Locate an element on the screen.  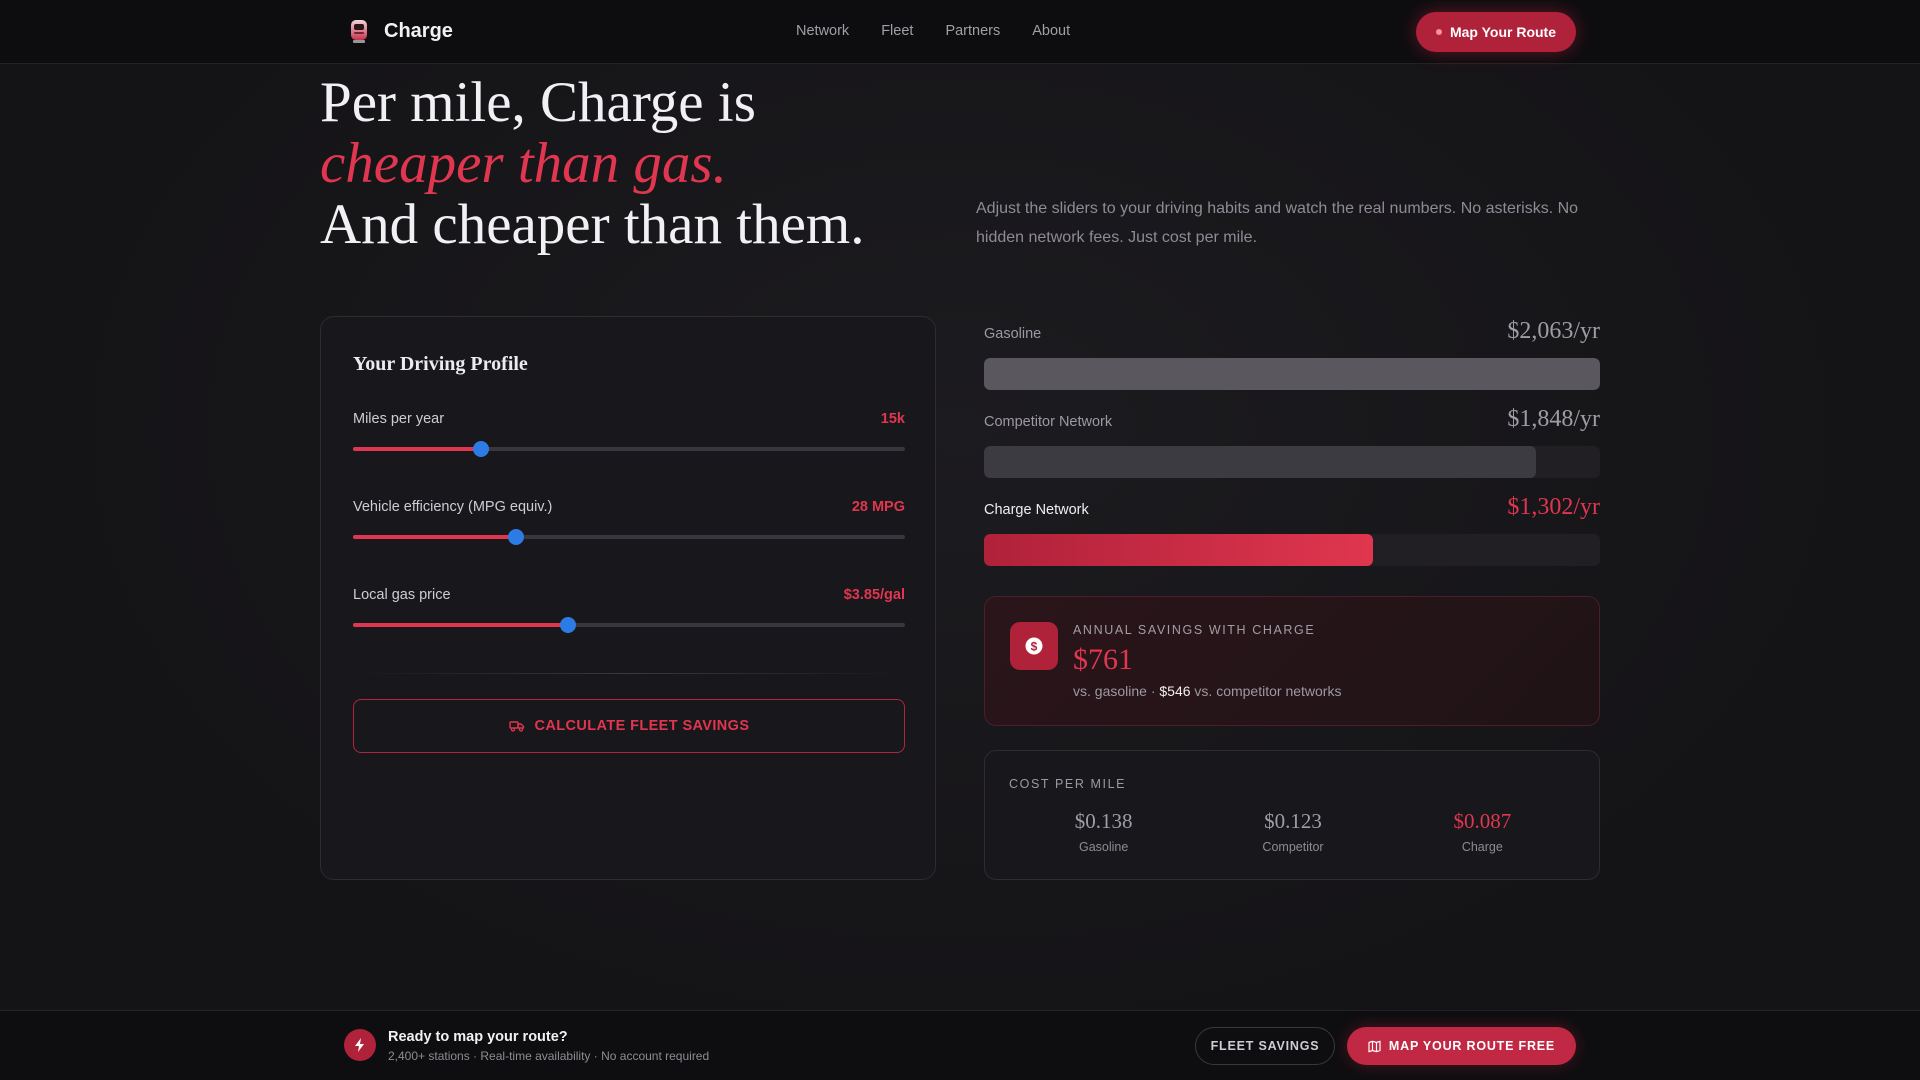
slider-value: 15k is located at coordinates (892, 419).